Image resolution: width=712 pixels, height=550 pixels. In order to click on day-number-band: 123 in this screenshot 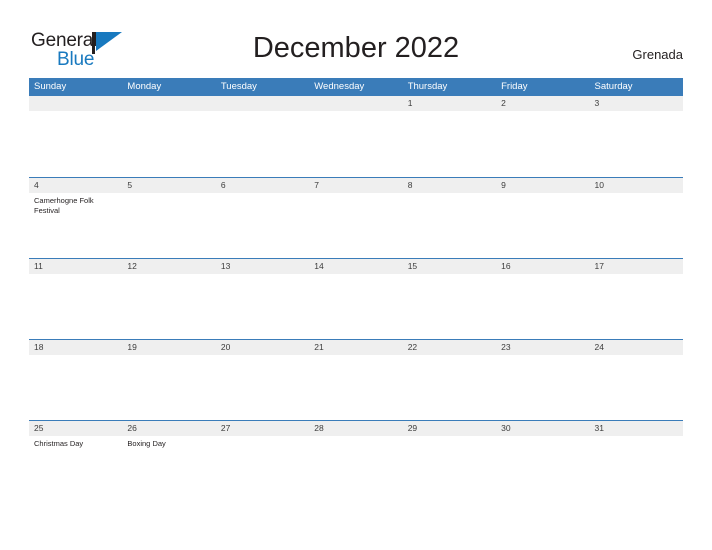, I will do `click(356, 103)`.